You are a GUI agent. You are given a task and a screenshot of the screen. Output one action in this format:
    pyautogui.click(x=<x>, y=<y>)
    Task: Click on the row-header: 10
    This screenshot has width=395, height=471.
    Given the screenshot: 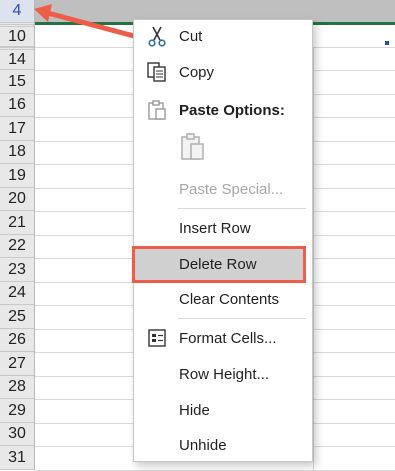 What is the action you would take?
    pyautogui.click(x=17, y=35)
    